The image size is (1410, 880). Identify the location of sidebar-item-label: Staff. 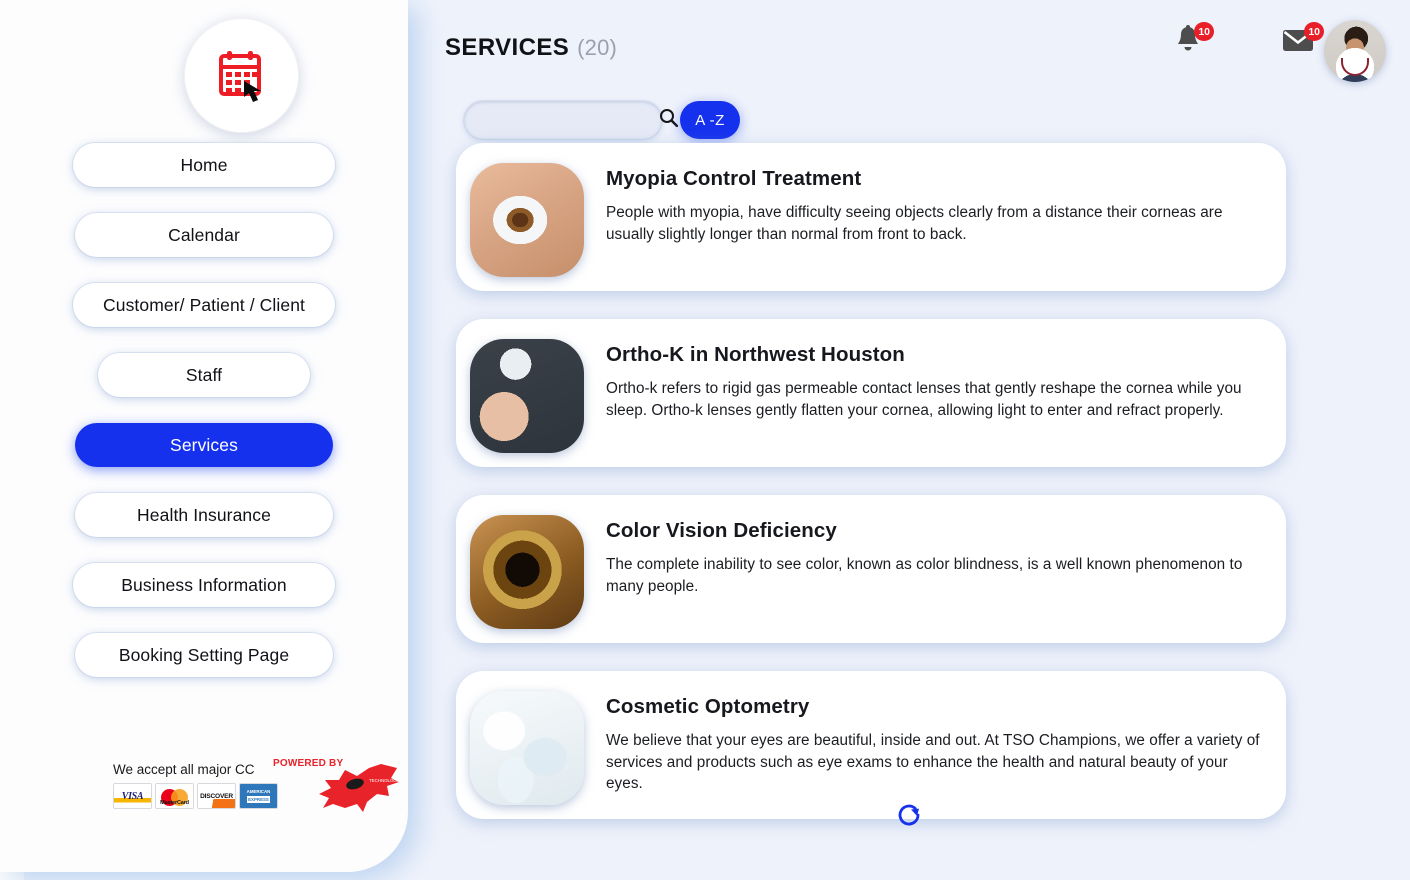
(204, 374).